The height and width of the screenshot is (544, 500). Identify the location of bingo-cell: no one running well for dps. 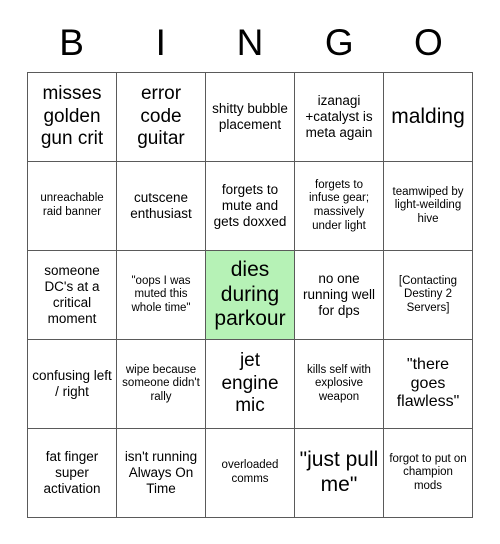
(339, 295).